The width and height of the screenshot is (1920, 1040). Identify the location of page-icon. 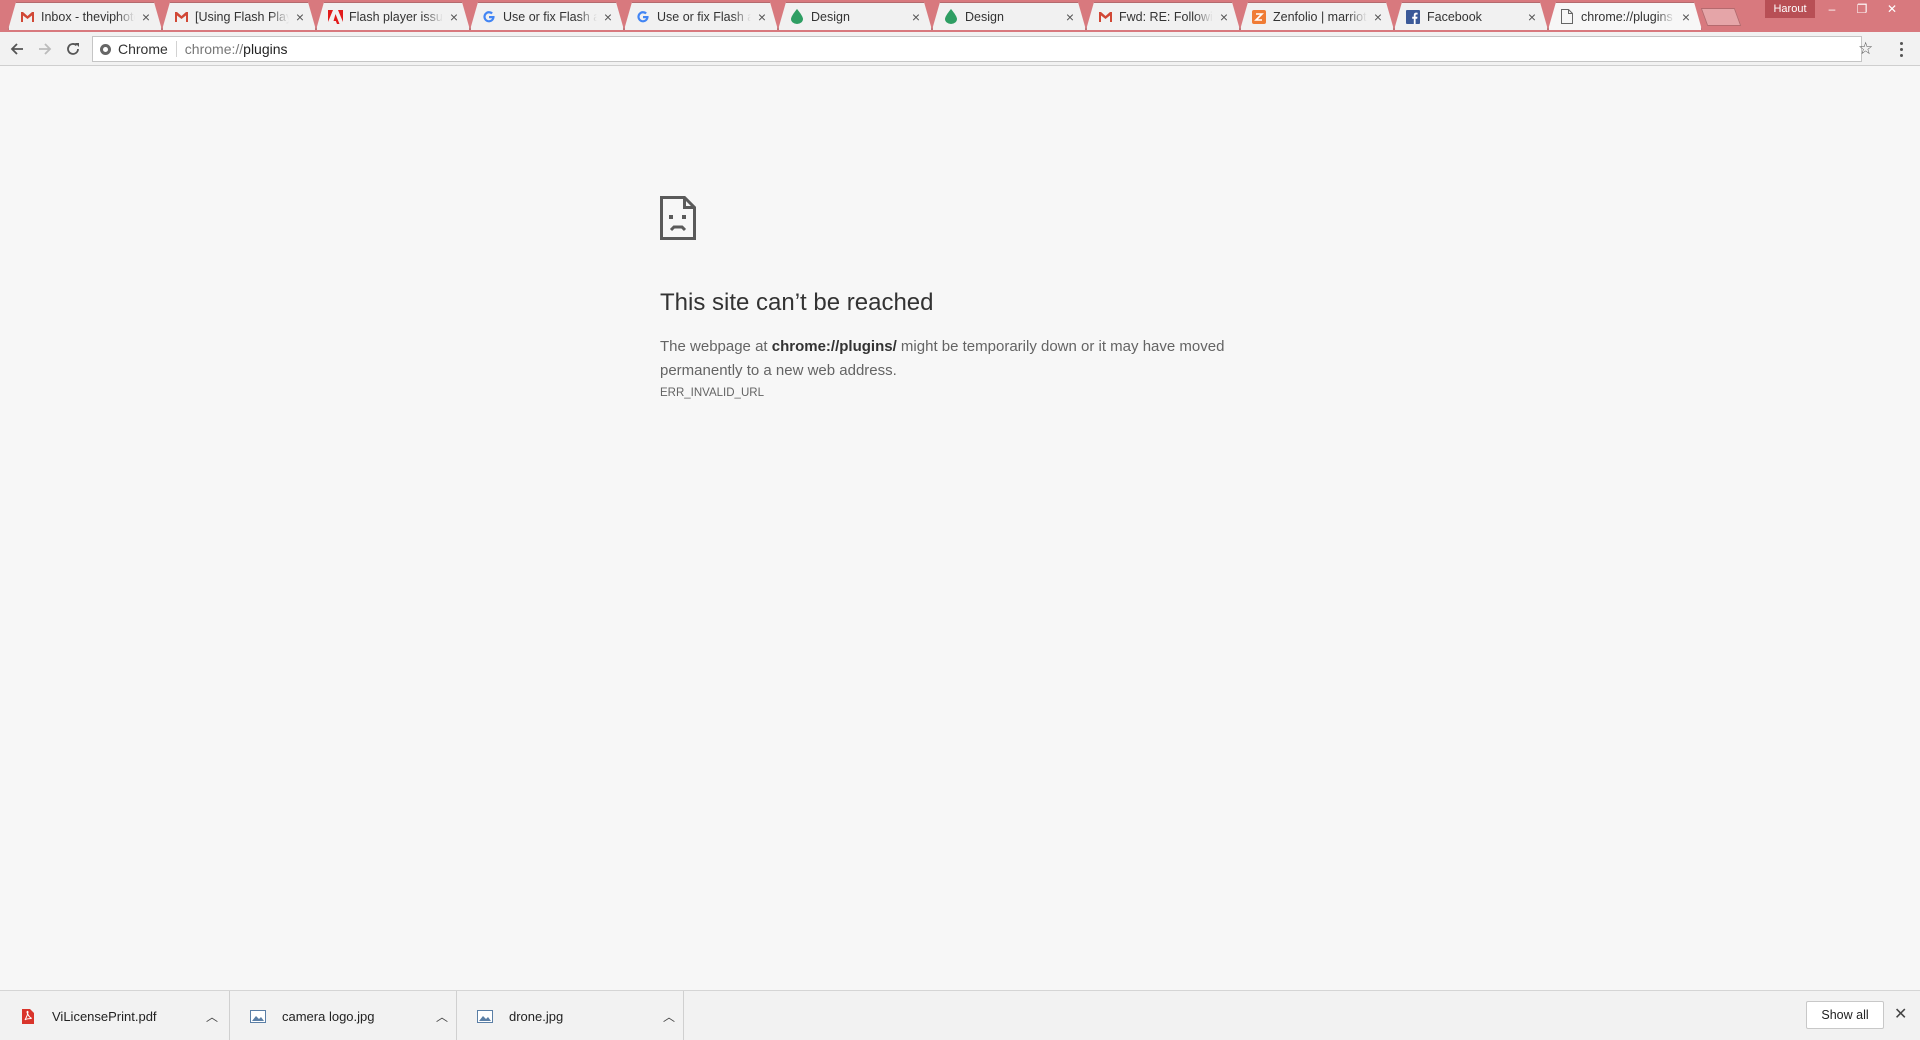
(1567, 17).